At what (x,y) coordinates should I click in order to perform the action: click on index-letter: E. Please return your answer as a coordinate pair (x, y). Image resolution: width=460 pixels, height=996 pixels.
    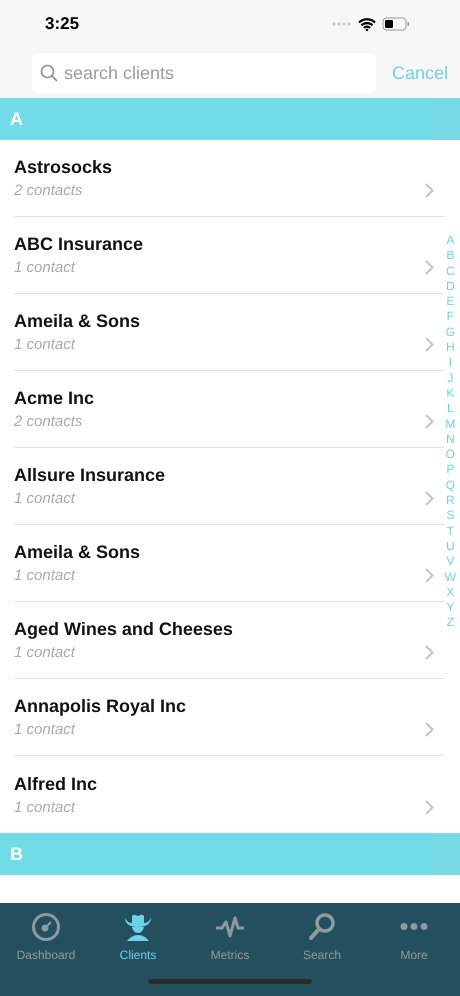
    Looking at the image, I should click on (450, 302).